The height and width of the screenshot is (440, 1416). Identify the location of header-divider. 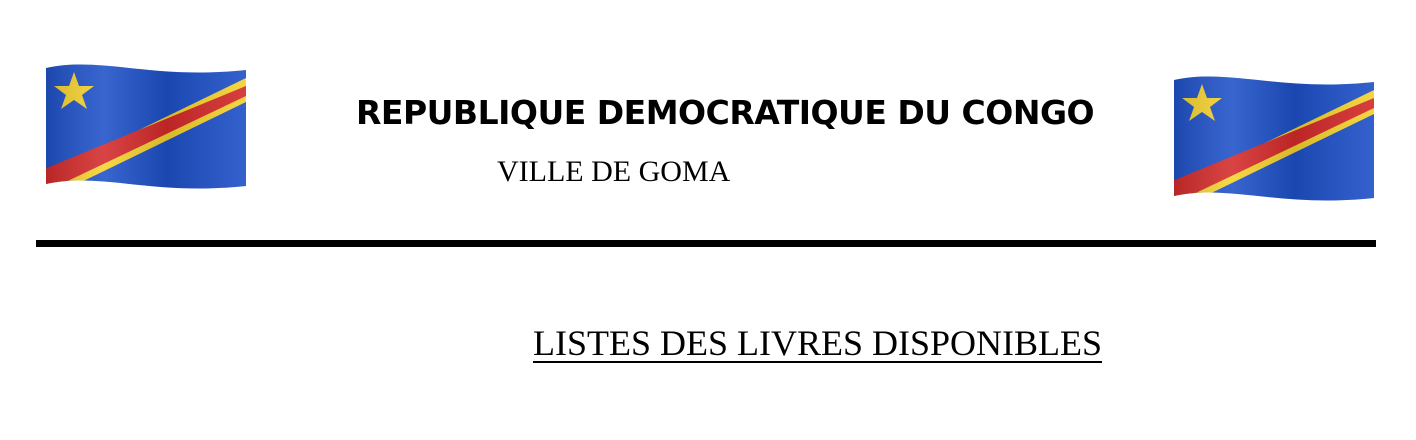
(706, 243).